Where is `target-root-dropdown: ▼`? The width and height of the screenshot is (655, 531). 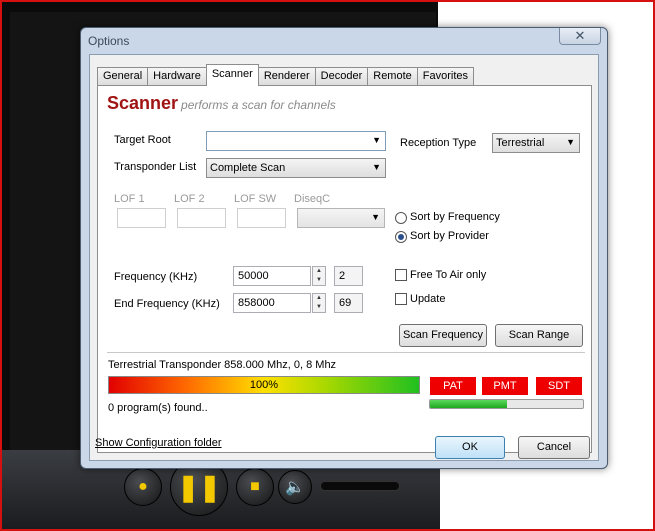 target-root-dropdown: ▼ is located at coordinates (296, 141).